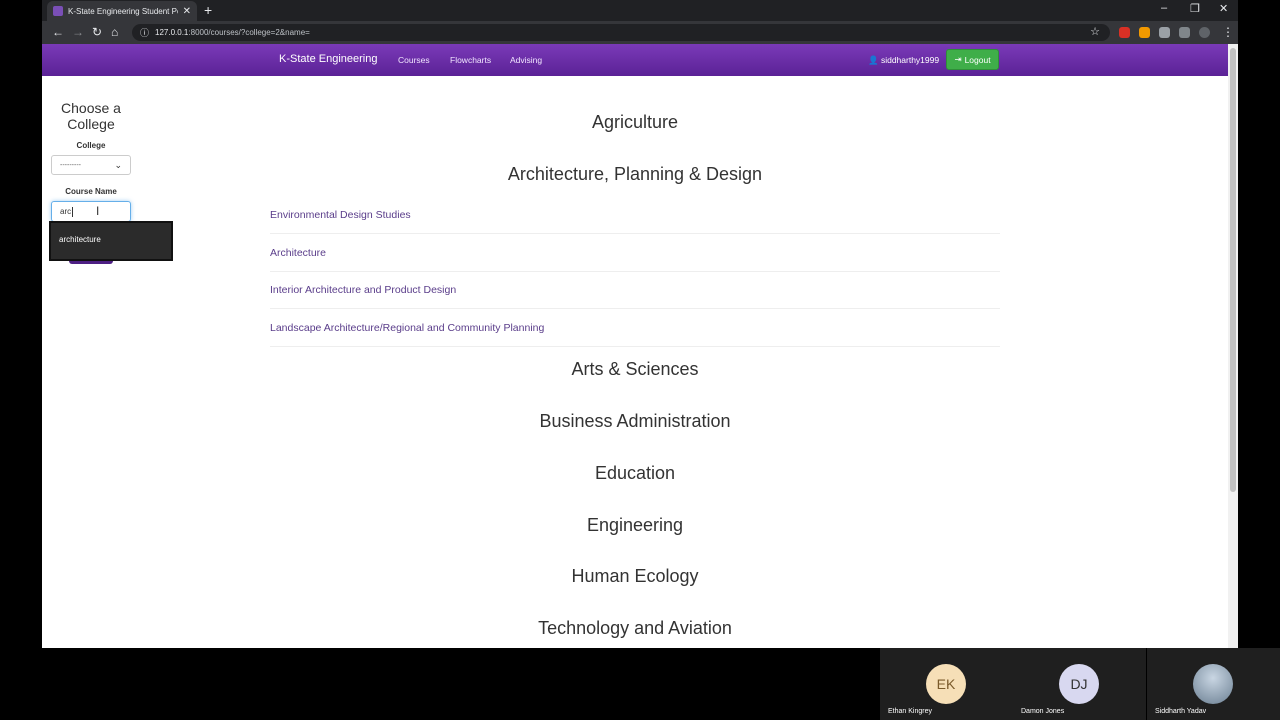 Image resolution: width=1280 pixels, height=720 pixels. I want to click on url-host: 127.0.0.1, so click(172, 32).